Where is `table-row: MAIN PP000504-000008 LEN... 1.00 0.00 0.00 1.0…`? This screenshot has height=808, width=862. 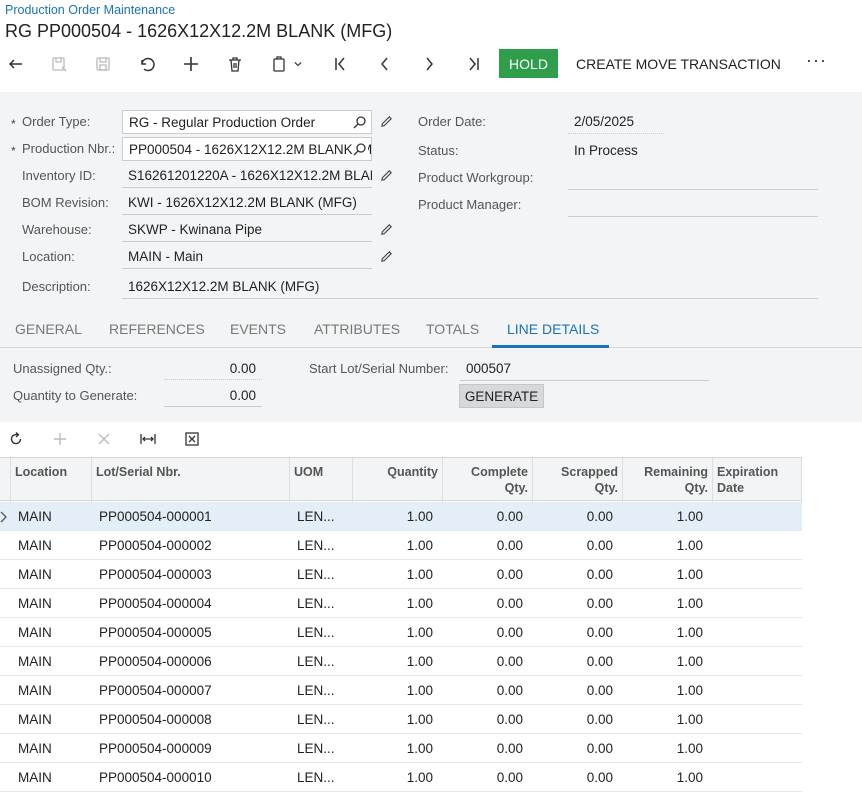 table-row: MAIN PP000504-000008 LEN... 1.00 0.00 0.00 1.0… is located at coordinates (401, 719).